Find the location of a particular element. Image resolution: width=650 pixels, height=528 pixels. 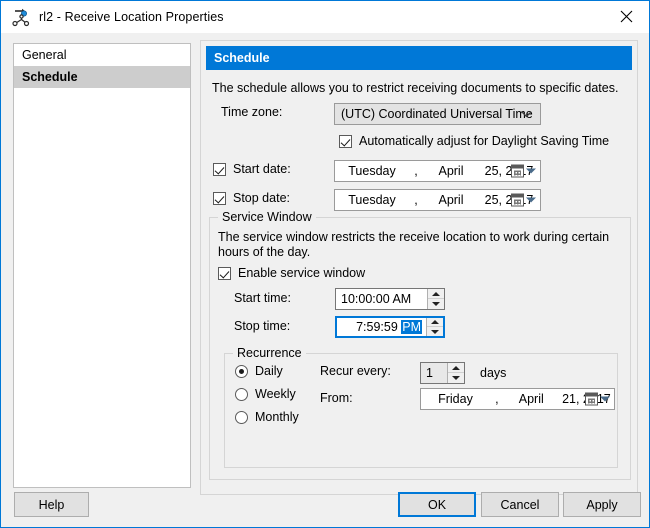

stop-date-comma: , is located at coordinates (416, 200).